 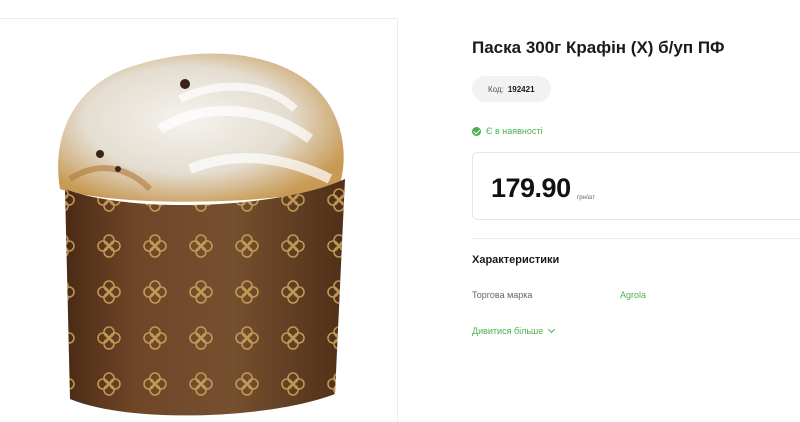 I want to click on stock-status: Є в наявності, so click(x=507, y=131).